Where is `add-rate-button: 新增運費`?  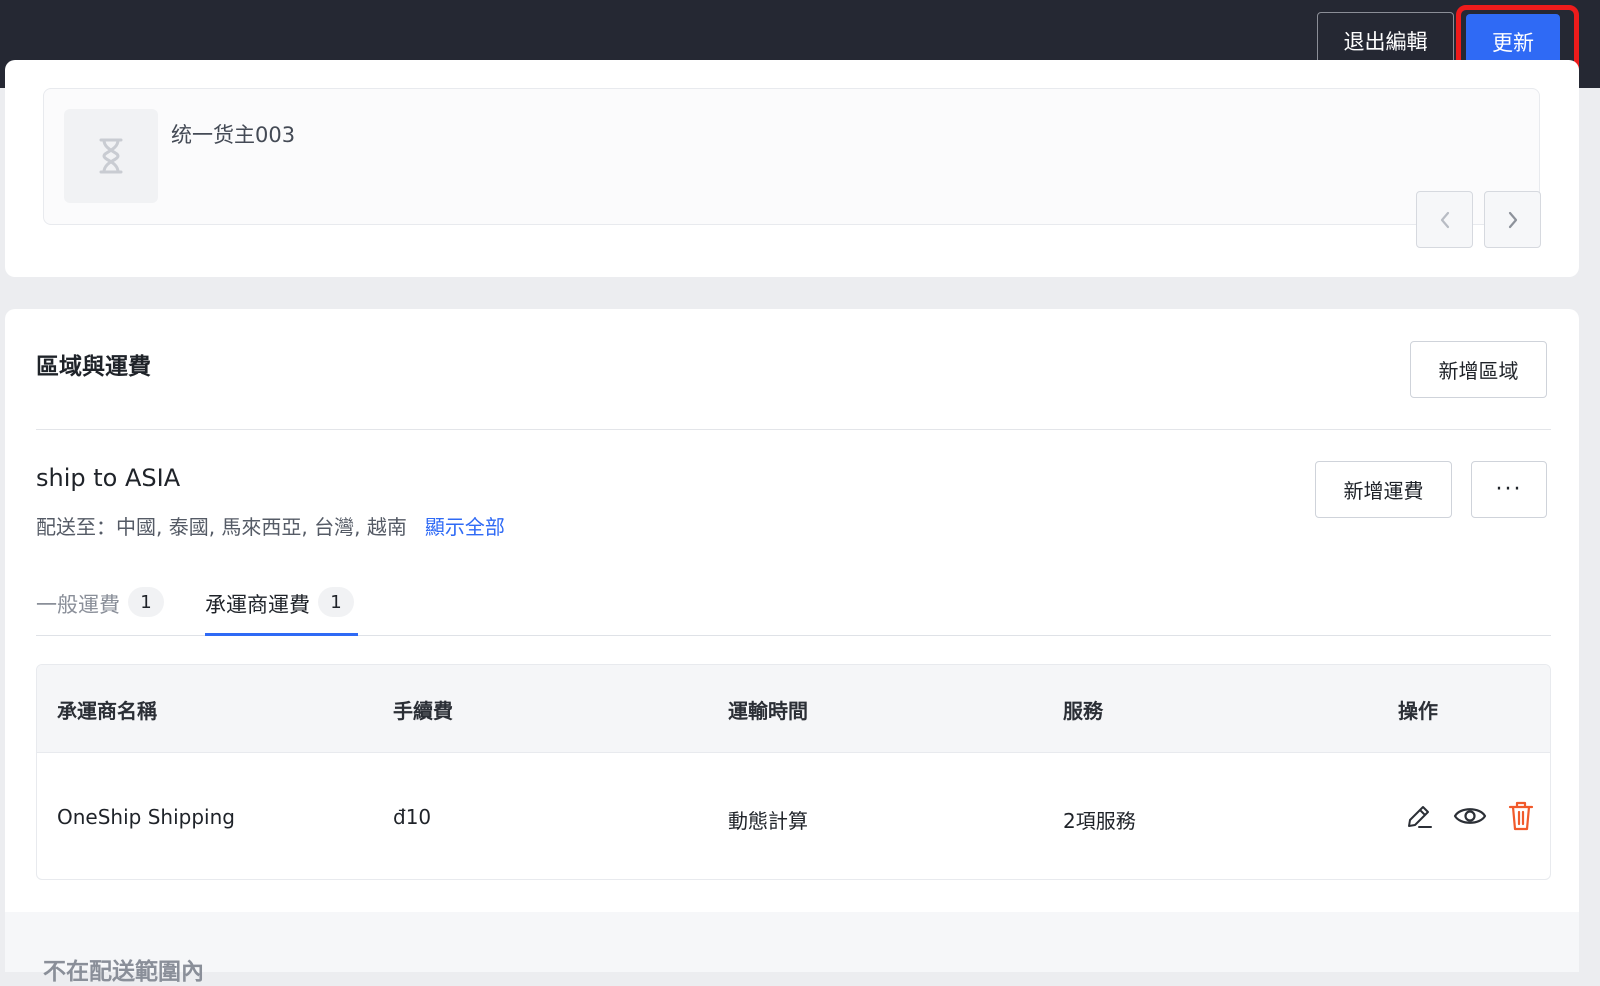
add-rate-button: 新增運費 is located at coordinates (1383, 489).